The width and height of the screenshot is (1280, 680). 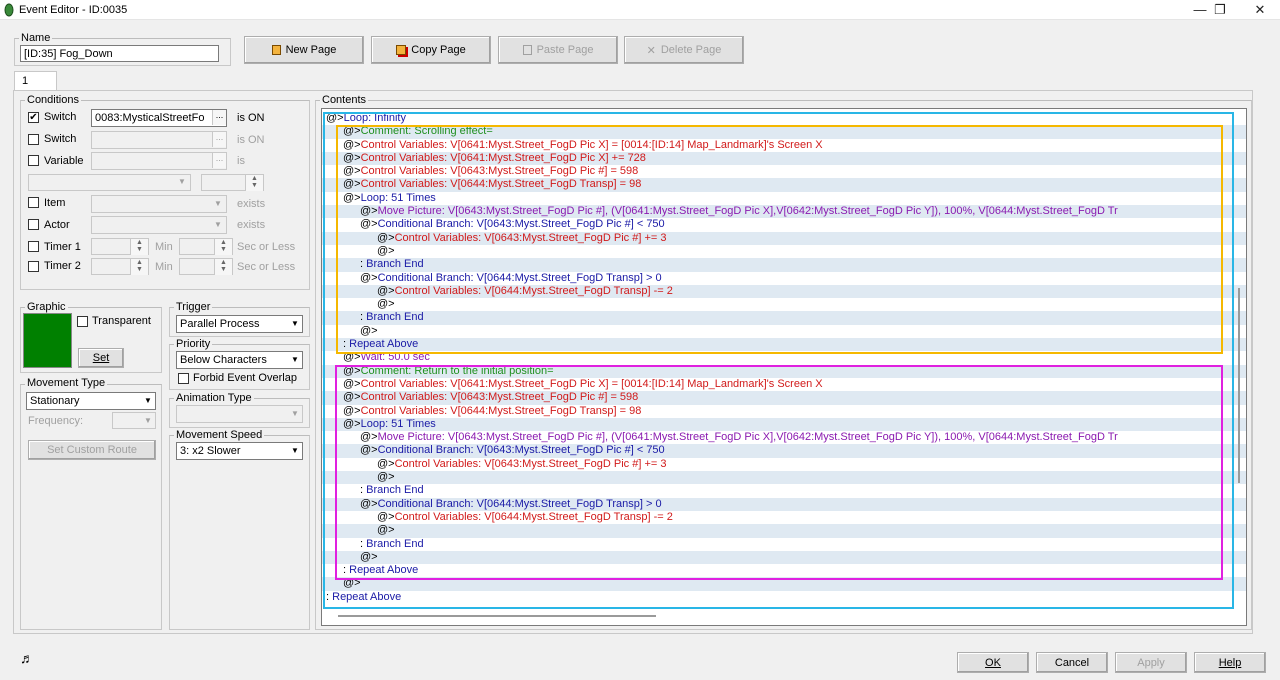 I want to click on item-checkbox, so click(x=33, y=202).